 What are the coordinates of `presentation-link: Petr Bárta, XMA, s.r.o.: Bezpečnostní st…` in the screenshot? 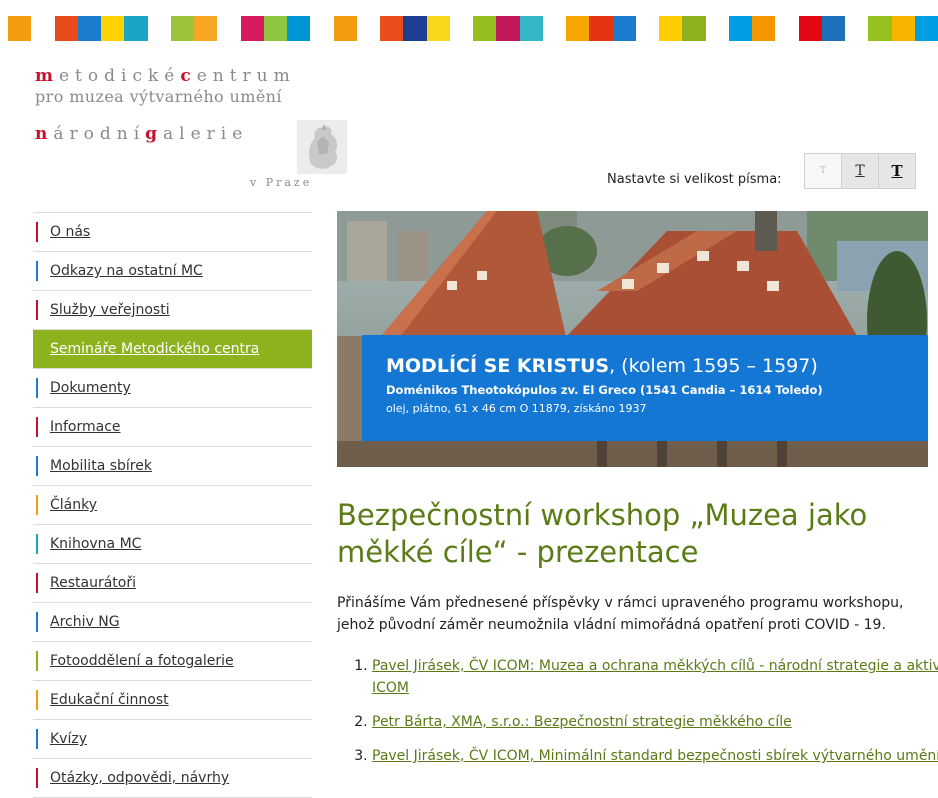 It's located at (582, 722).